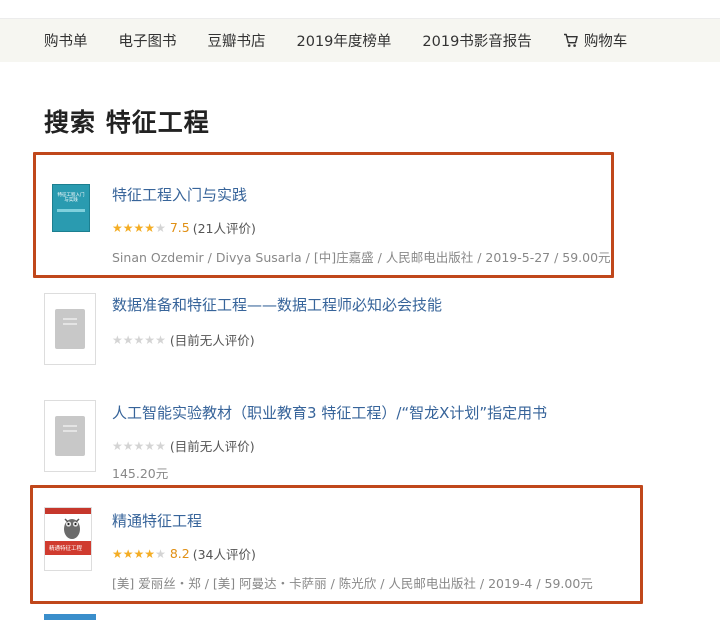 Image resolution: width=720 pixels, height=620 pixels. Describe the element at coordinates (571, 40) in the screenshot. I see `cart-icon` at that location.